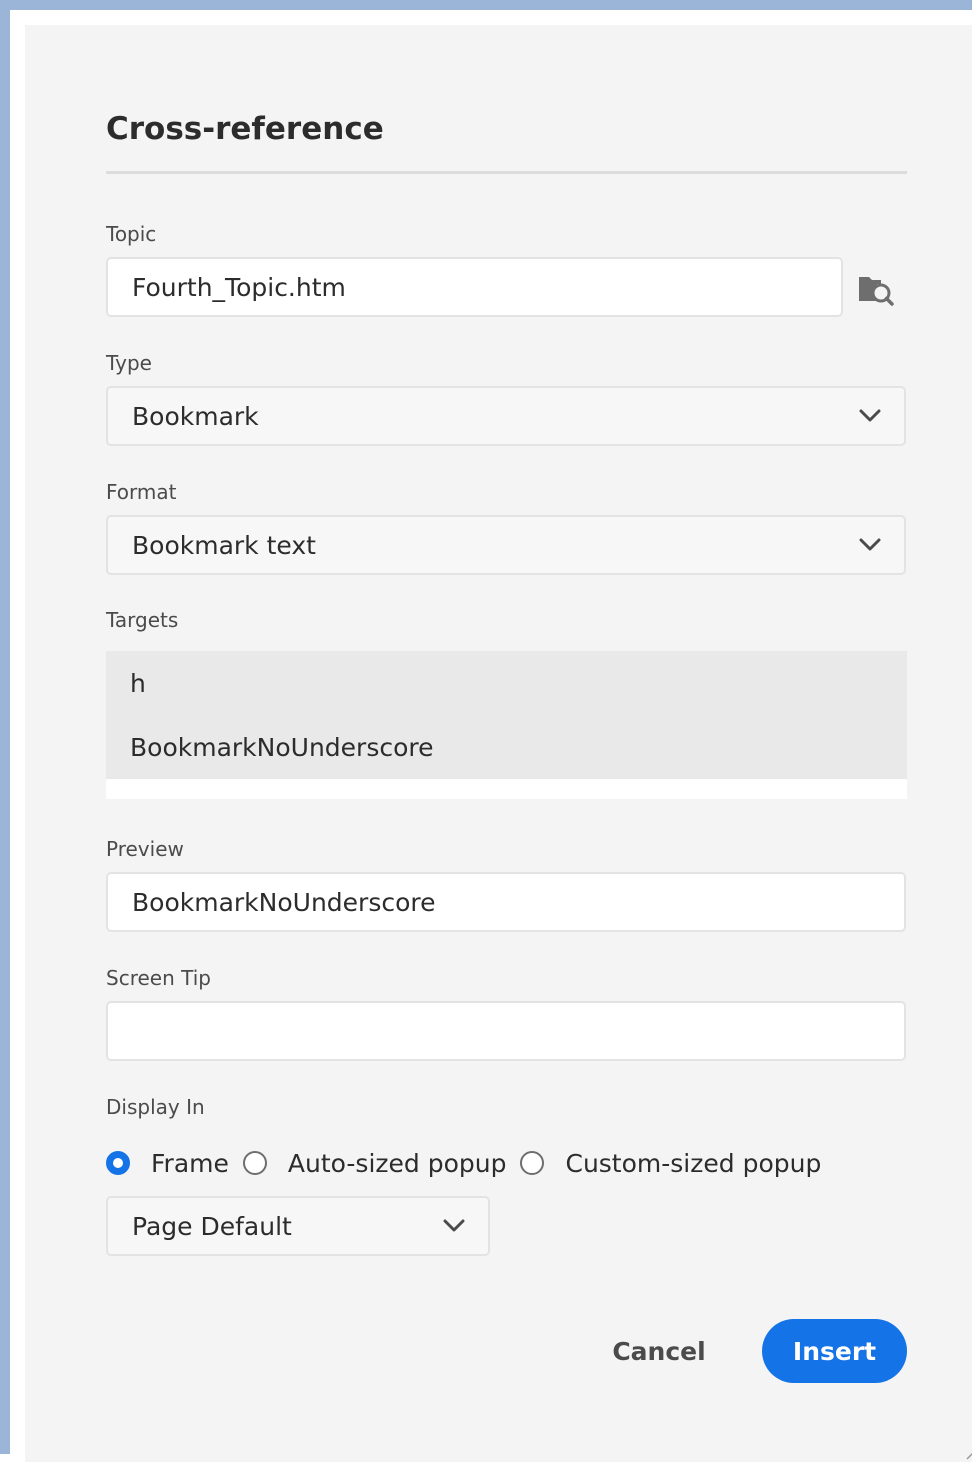 The height and width of the screenshot is (1464, 972). I want to click on type-select-value: Bookmark, so click(195, 416).